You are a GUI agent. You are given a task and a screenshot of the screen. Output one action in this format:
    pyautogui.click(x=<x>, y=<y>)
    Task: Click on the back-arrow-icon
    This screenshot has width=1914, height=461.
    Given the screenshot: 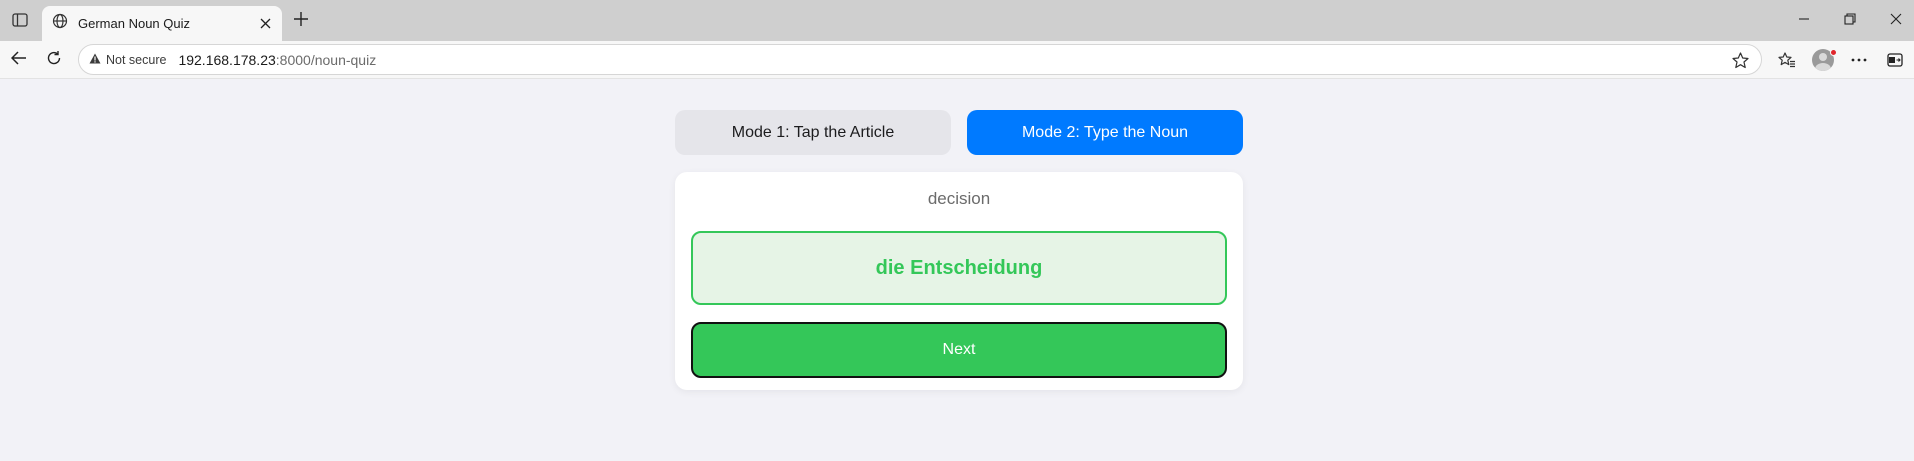 What is the action you would take?
    pyautogui.click(x=18, y=60)
    